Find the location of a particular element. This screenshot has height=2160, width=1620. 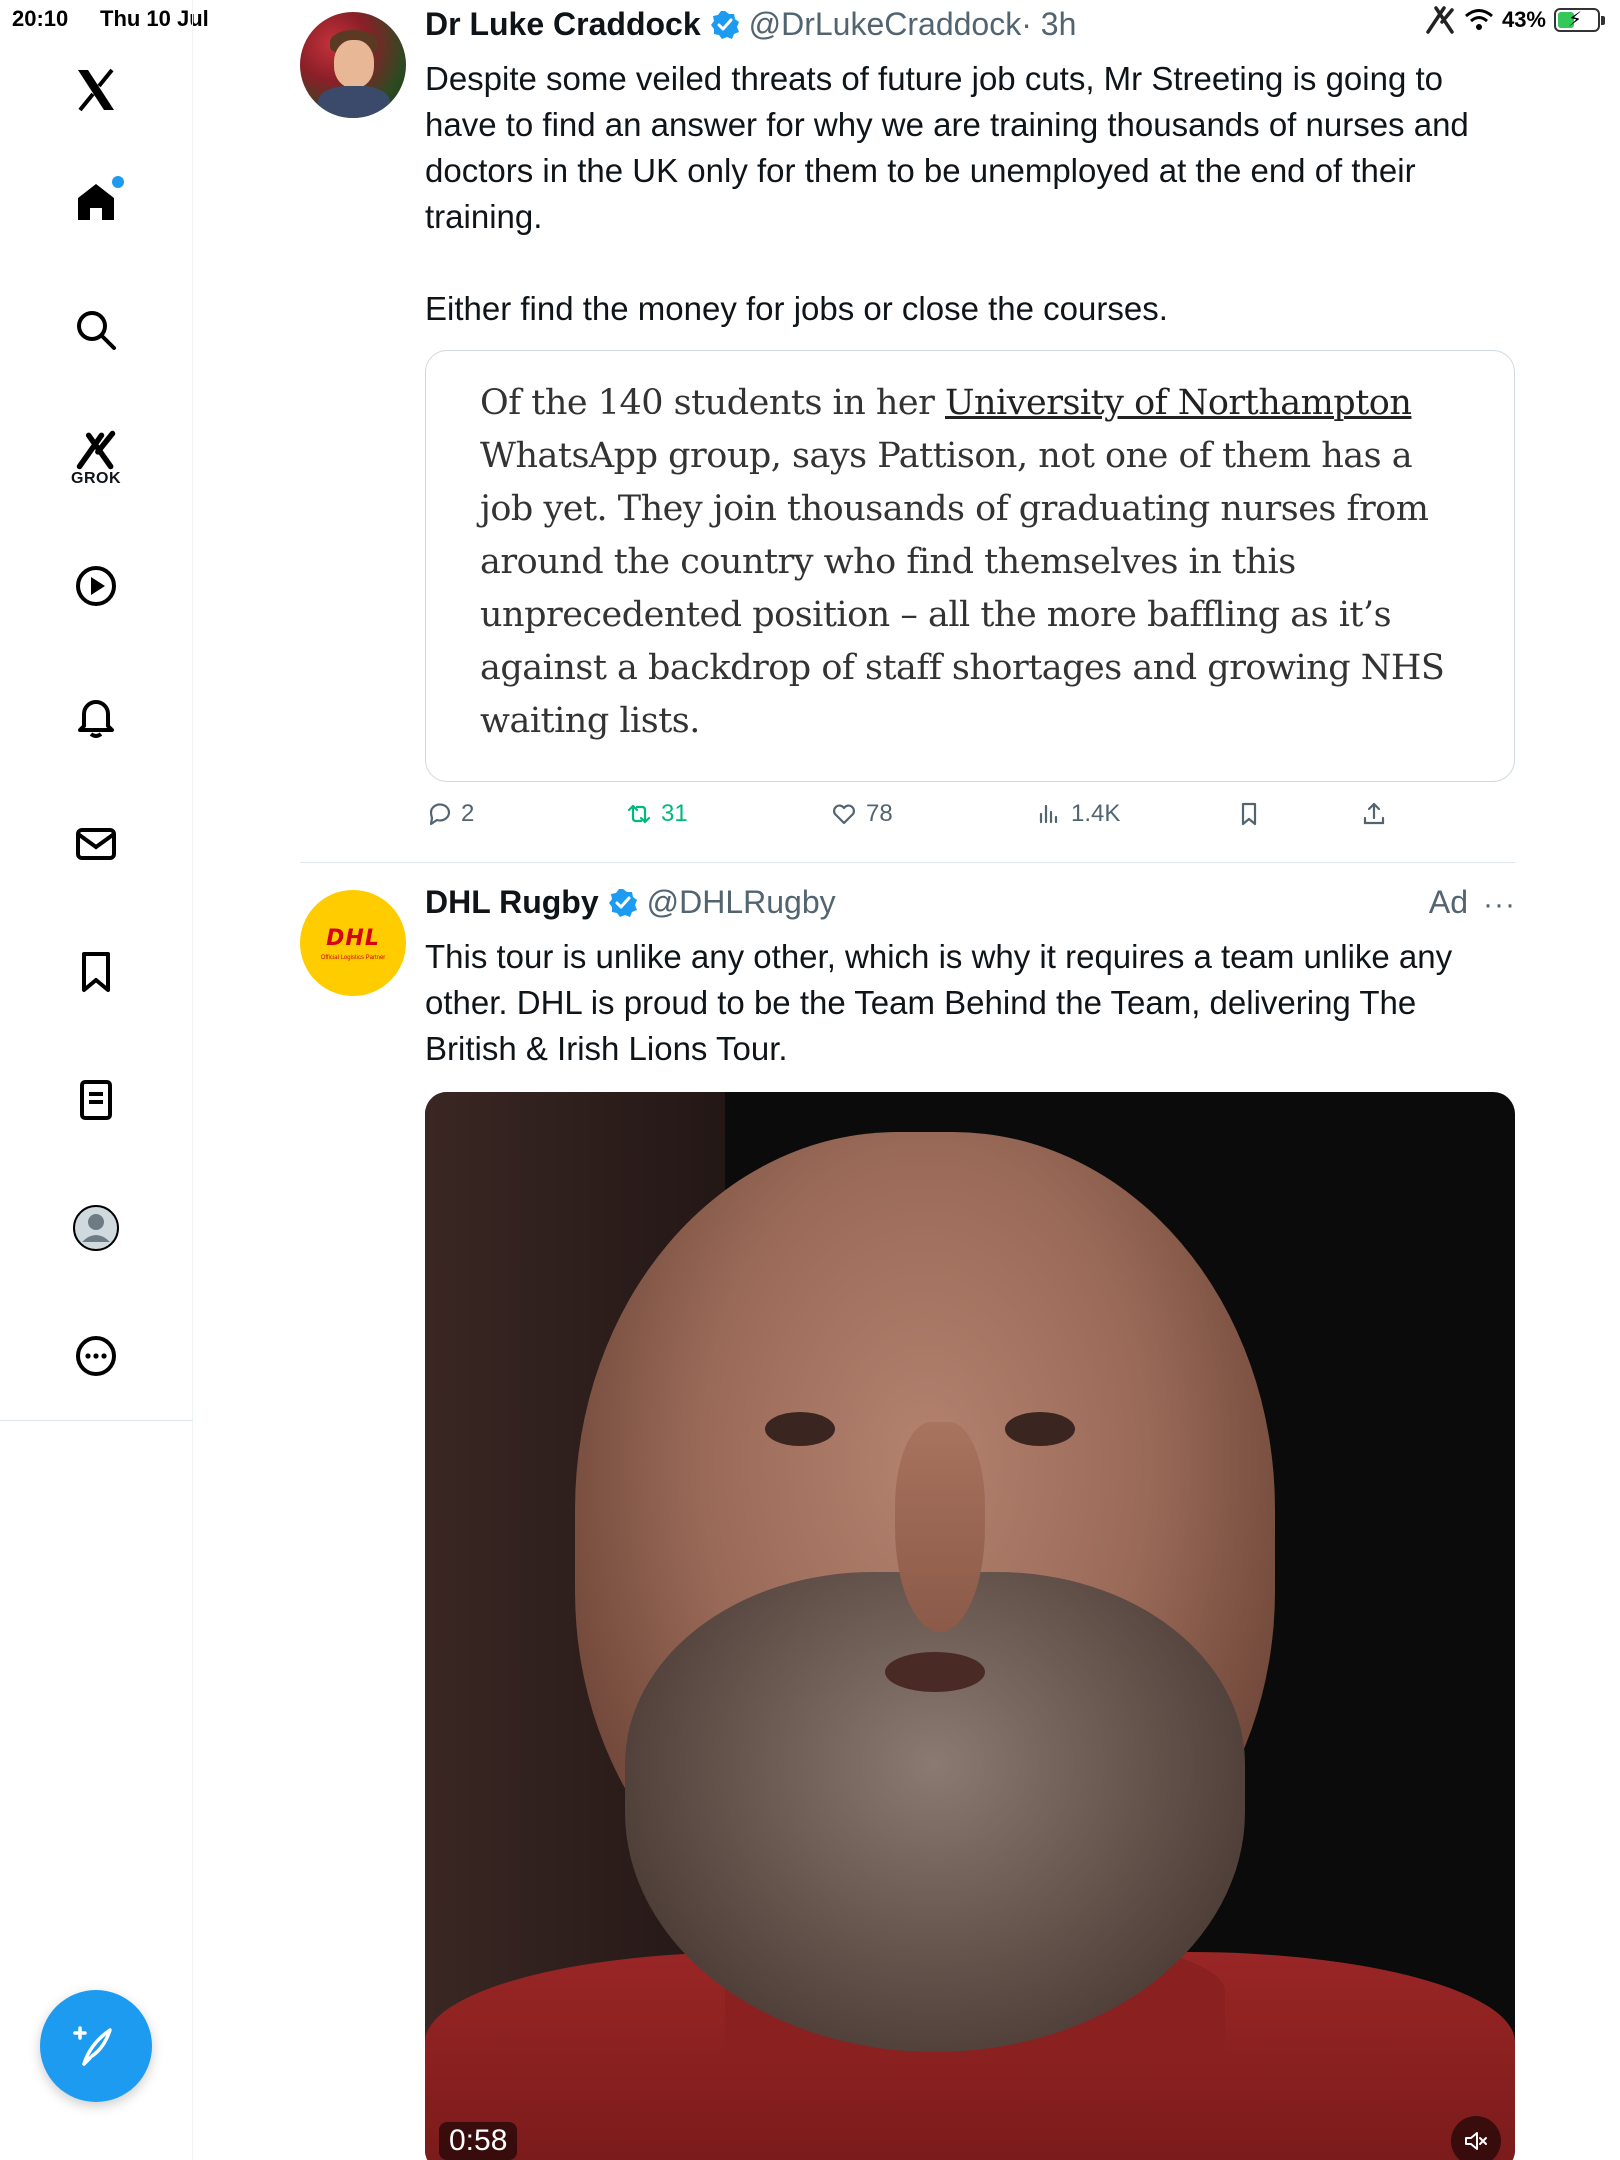

status-icons: 43% ⚡ is located at coordinates (1514, 20).